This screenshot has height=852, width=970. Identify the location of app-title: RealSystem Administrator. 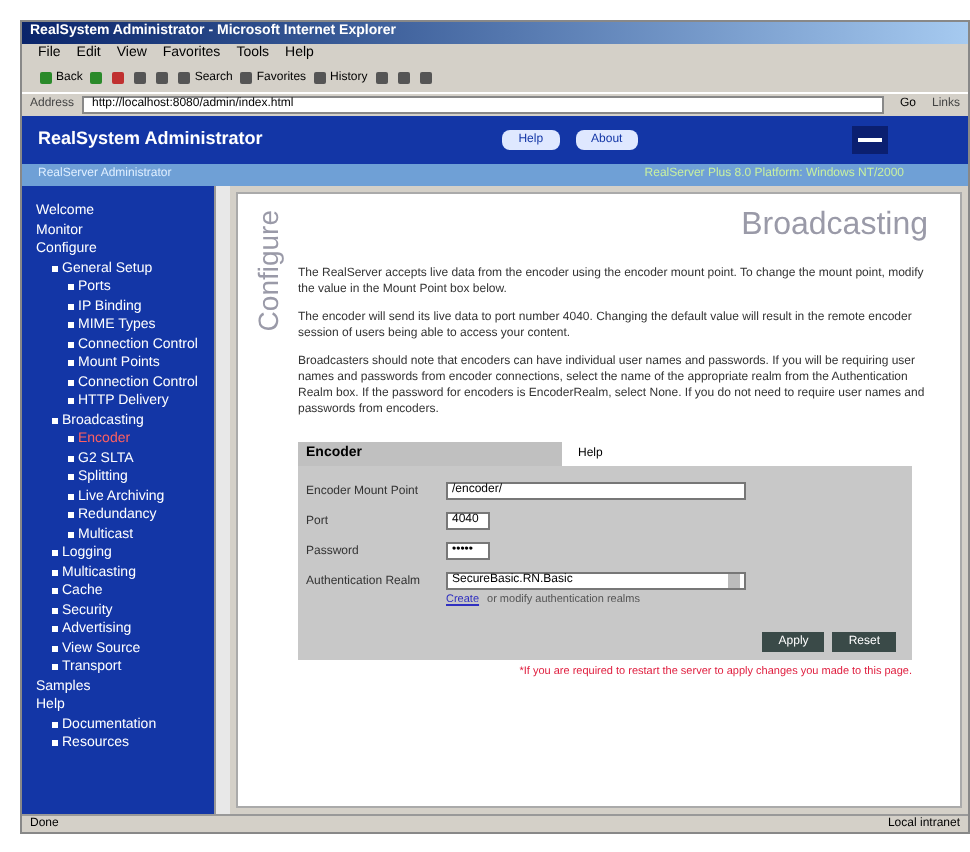
(150, 139).